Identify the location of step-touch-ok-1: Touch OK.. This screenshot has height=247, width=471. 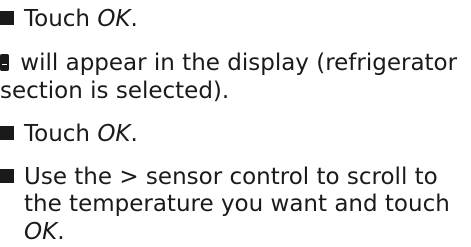
(69, 19).